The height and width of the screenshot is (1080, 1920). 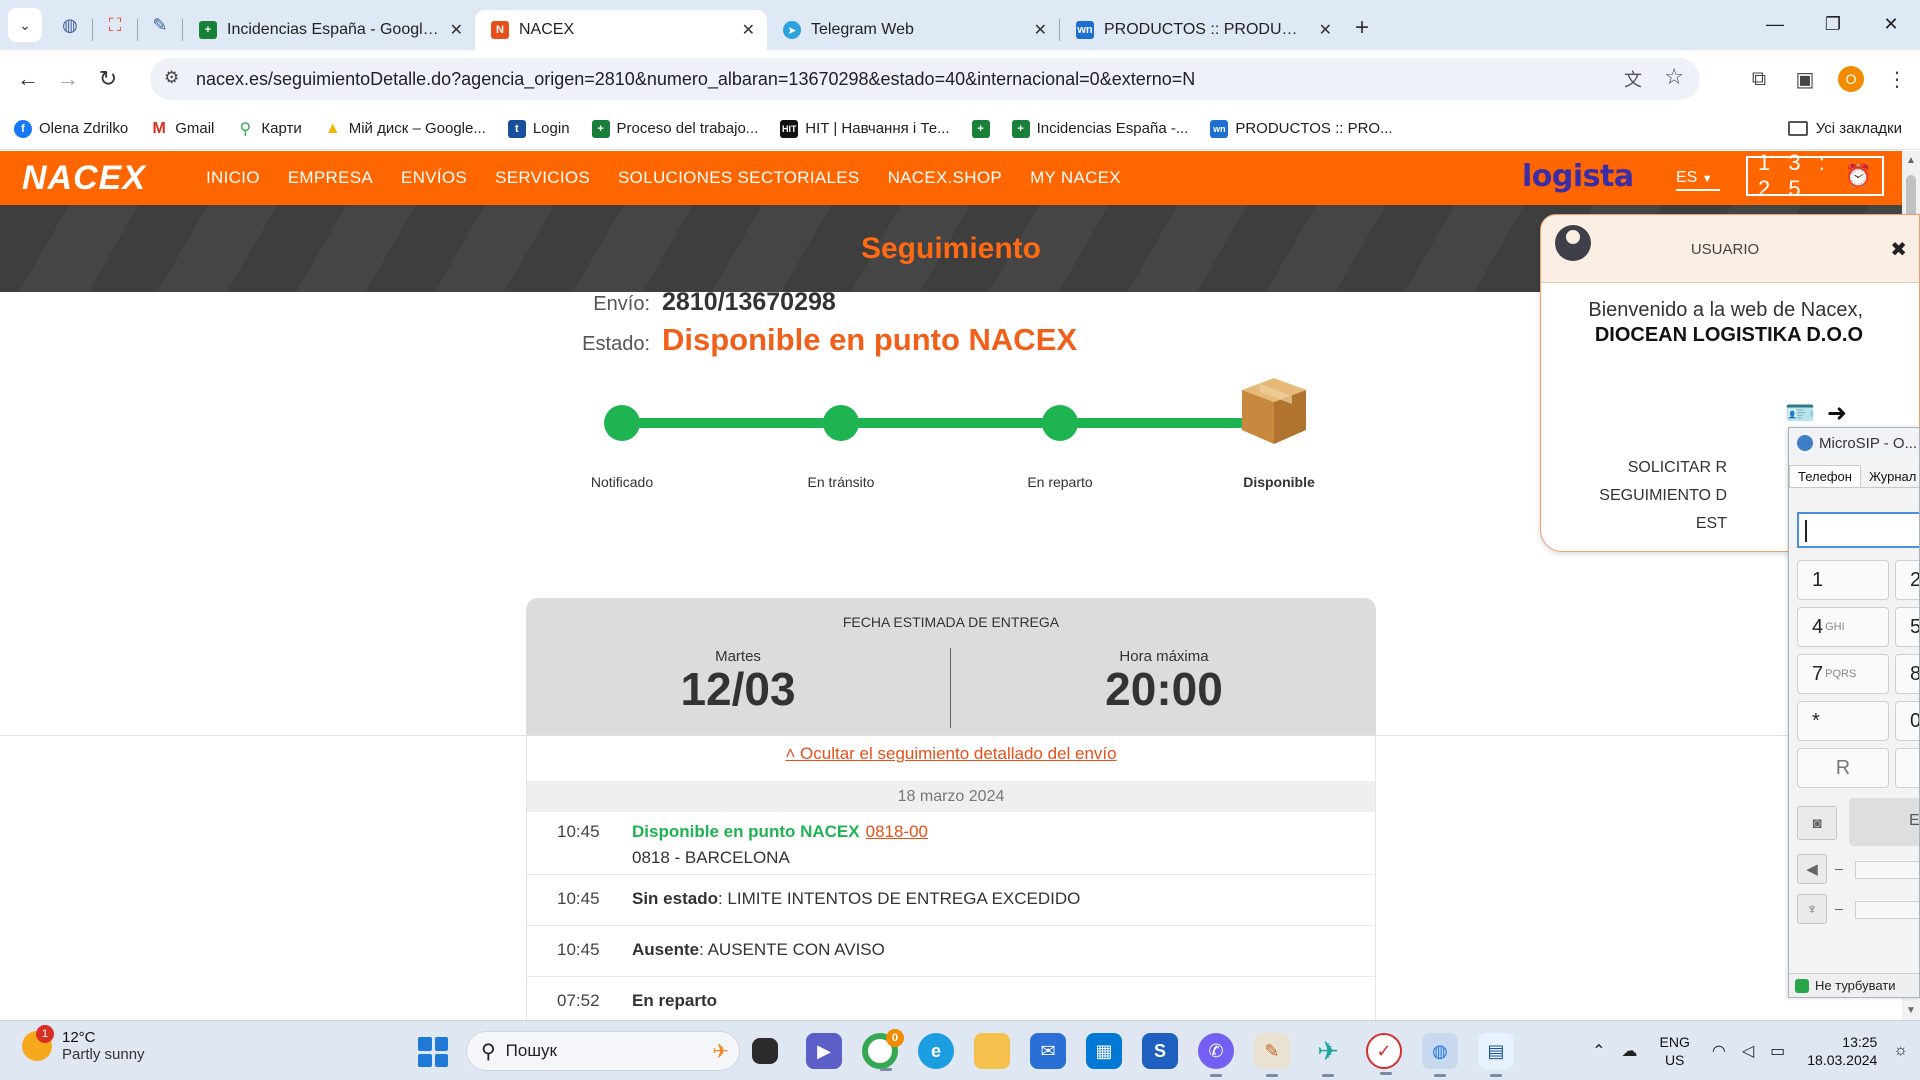 What do you see at coordinates (1362, 28) in the screenshot?
I see `new-tab-button: +` at bounding box center [1362, 28].